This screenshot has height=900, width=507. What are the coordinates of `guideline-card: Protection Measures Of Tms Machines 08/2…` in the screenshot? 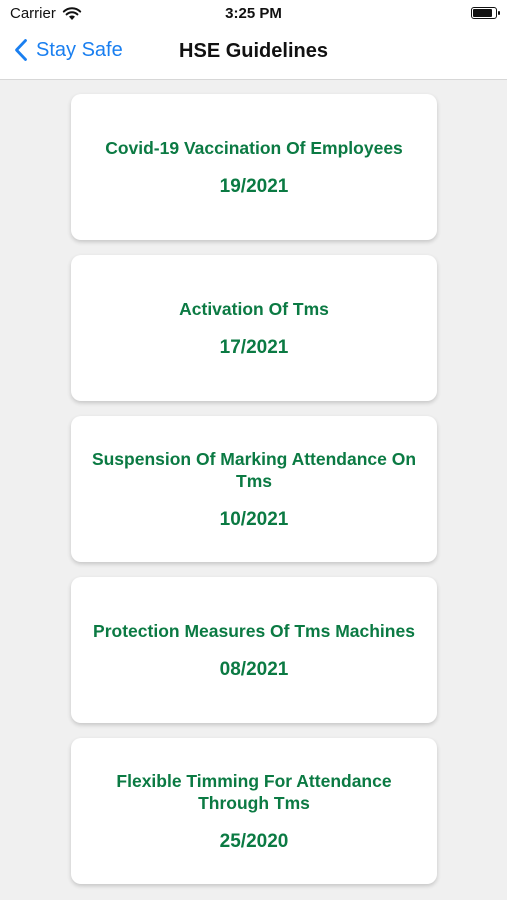 It's located at (254, 650).